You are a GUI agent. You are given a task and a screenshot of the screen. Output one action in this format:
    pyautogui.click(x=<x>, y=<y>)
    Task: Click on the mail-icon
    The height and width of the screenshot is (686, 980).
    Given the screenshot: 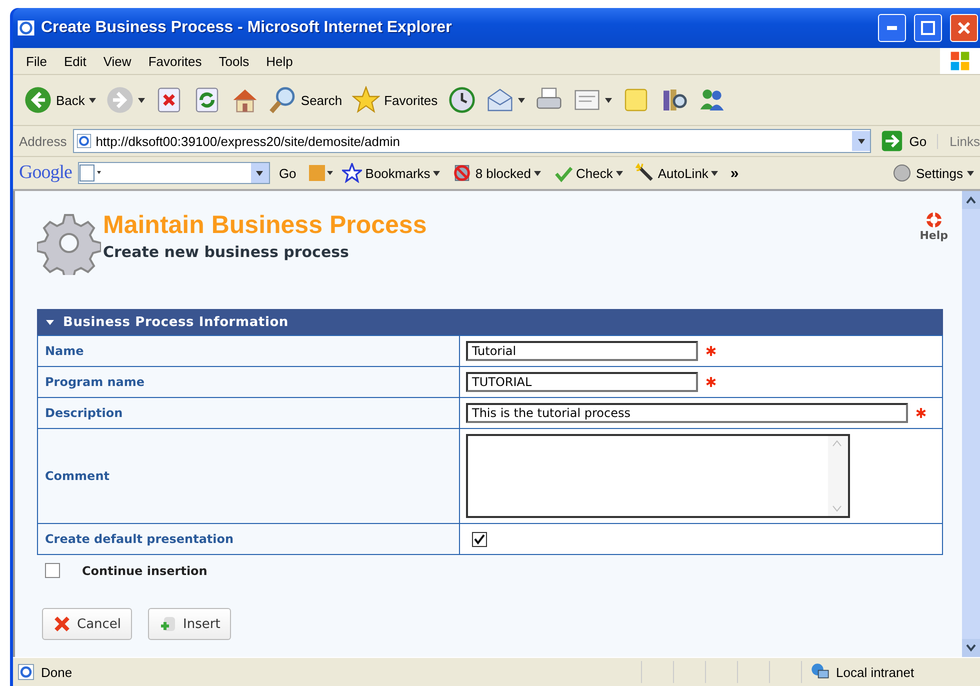 What is the action you would take?
    pyautogui.click(x=500, y=100)
    